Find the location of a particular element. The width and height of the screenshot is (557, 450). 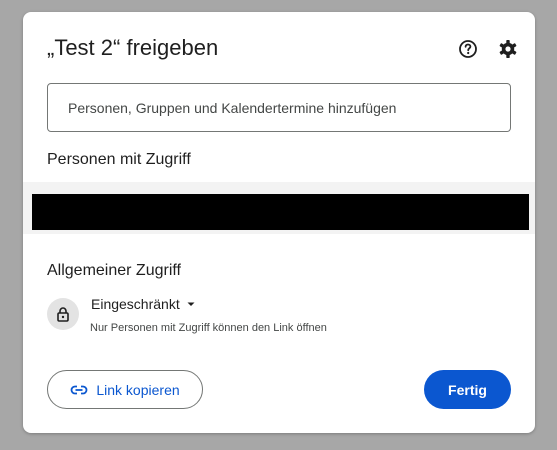

people-with-access-heading: Personen mit Zugriff is located at coordinates (119, 159).